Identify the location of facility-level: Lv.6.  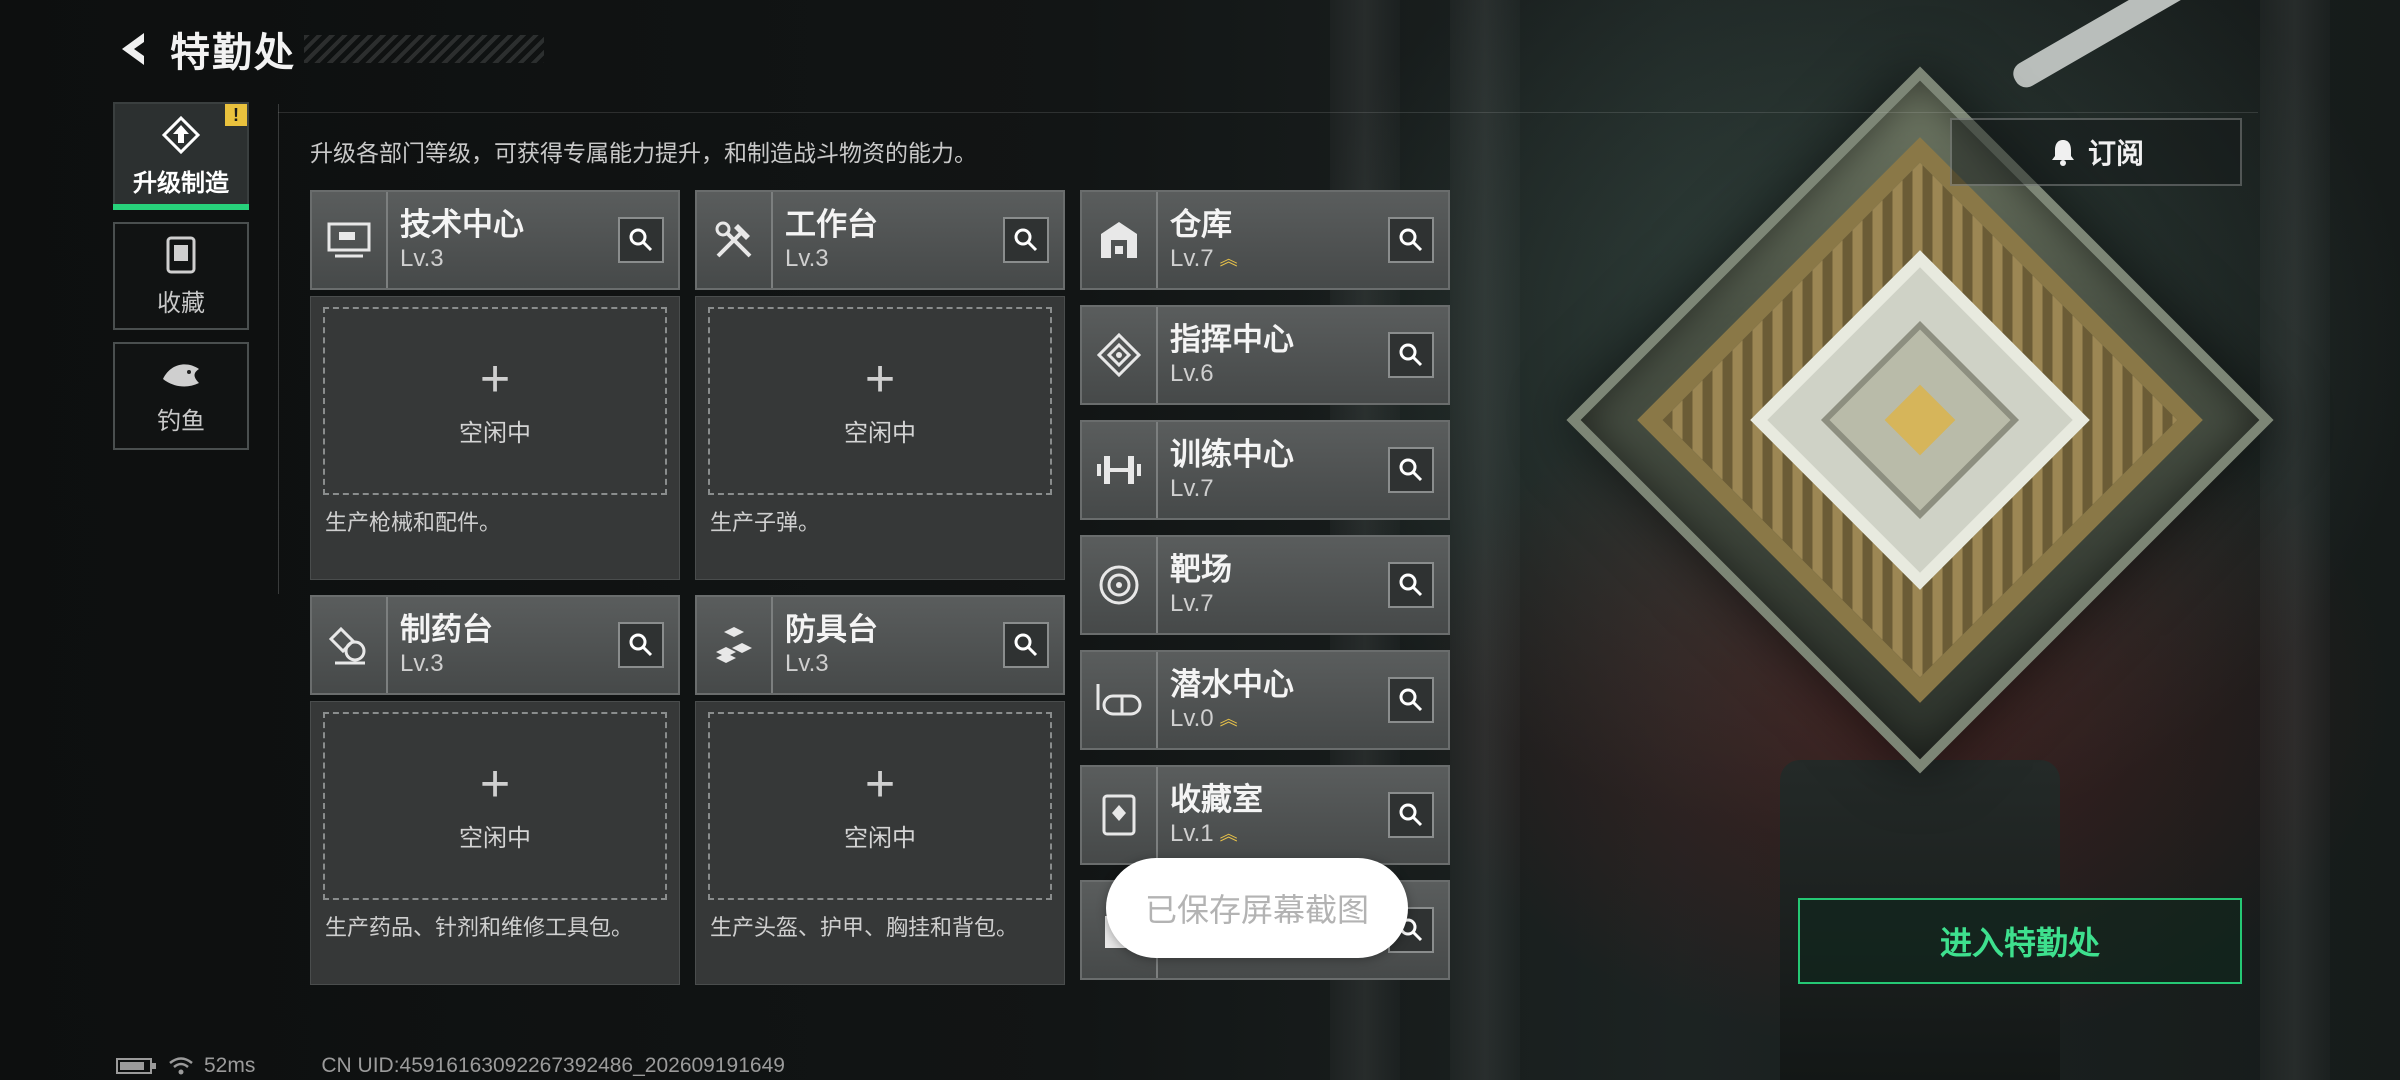
(1192, 373).